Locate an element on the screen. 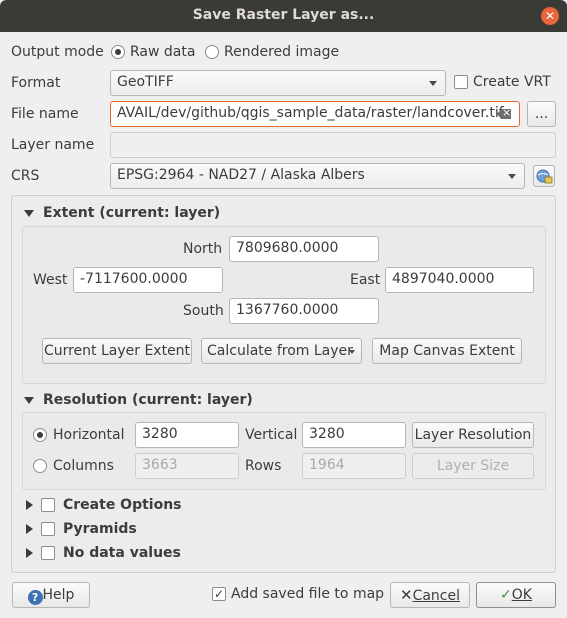 The image size is (567, 618). crs-label: CRS is located at coordinates (25, 176).